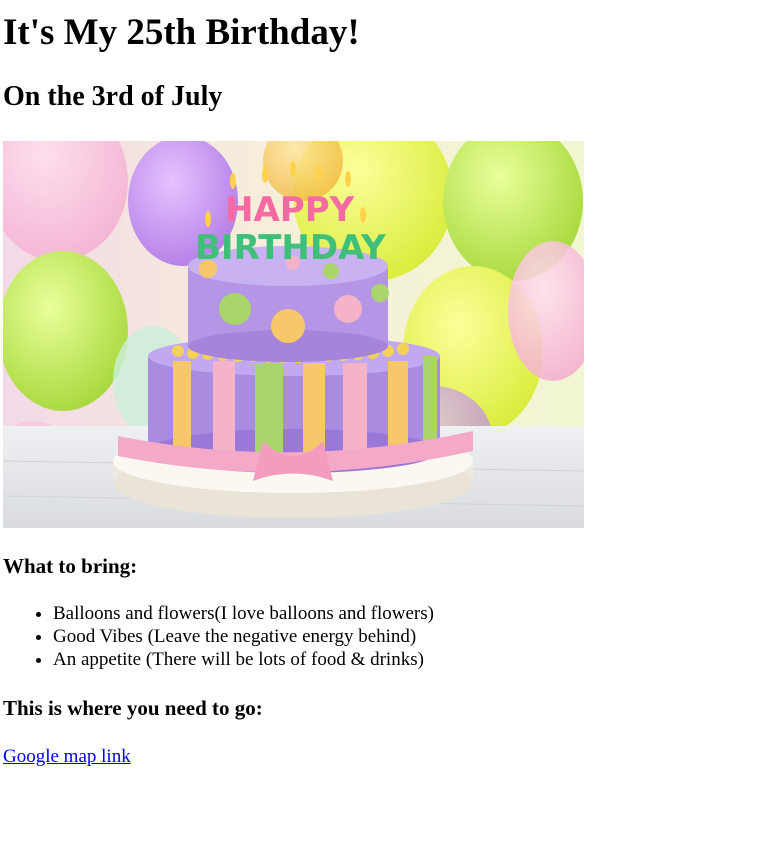  What do you see at coordinates (181, 32) in the screenshot?
I see `page-title: It's My 25th Birthday!` at bounding box center [181, 32].